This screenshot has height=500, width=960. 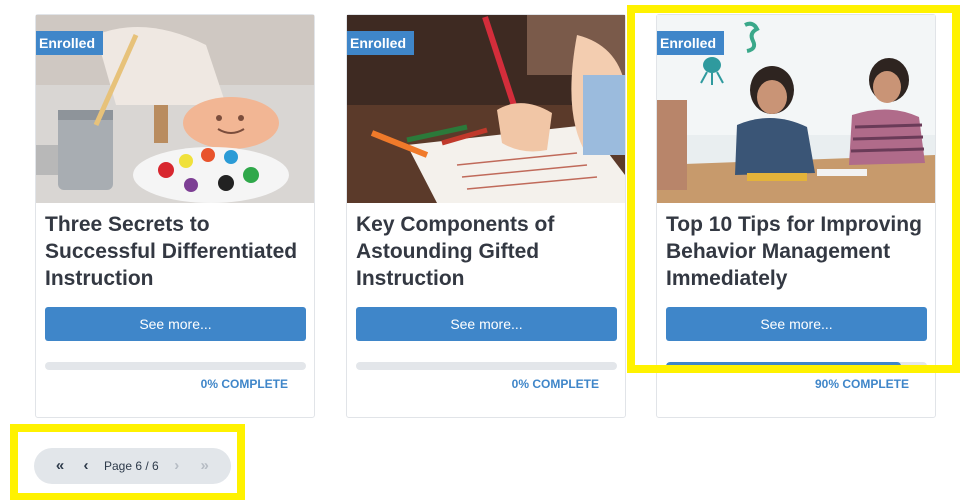 I want to click on completion-status: 90% COMPLETE, so click(x=861, y=384).